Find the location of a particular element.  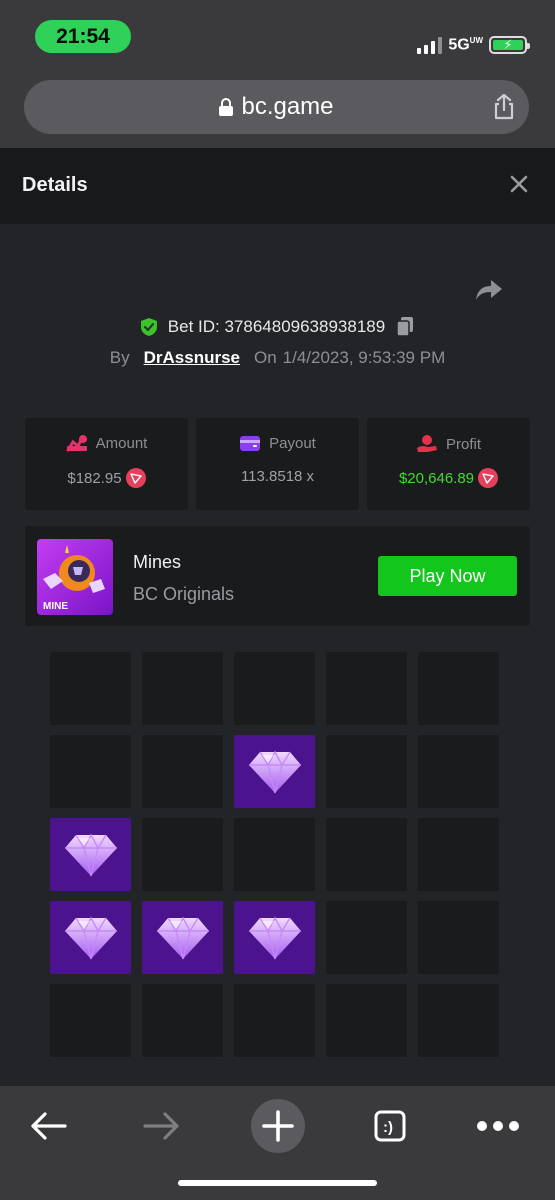

stat-profit: Profit $20,646.89 is located at coordinates (448, 464).